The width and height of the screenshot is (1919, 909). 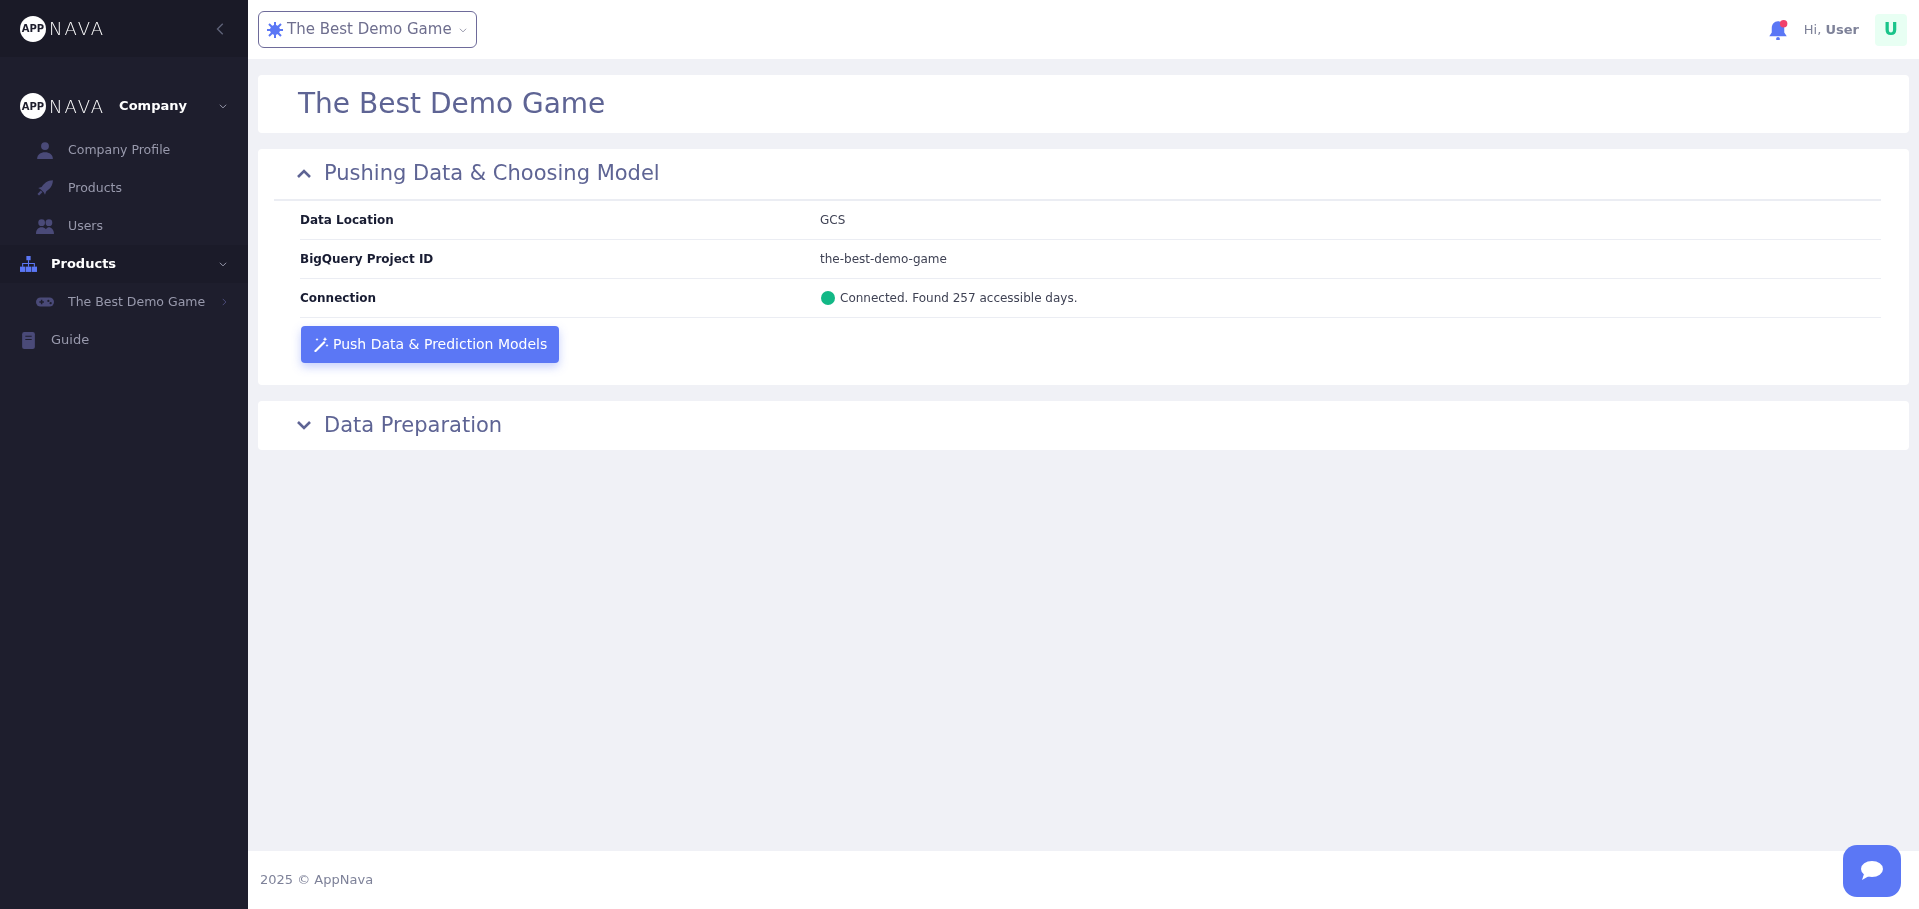 I want to click on section-header: Data Preparation, so click(x=1083, y=425).